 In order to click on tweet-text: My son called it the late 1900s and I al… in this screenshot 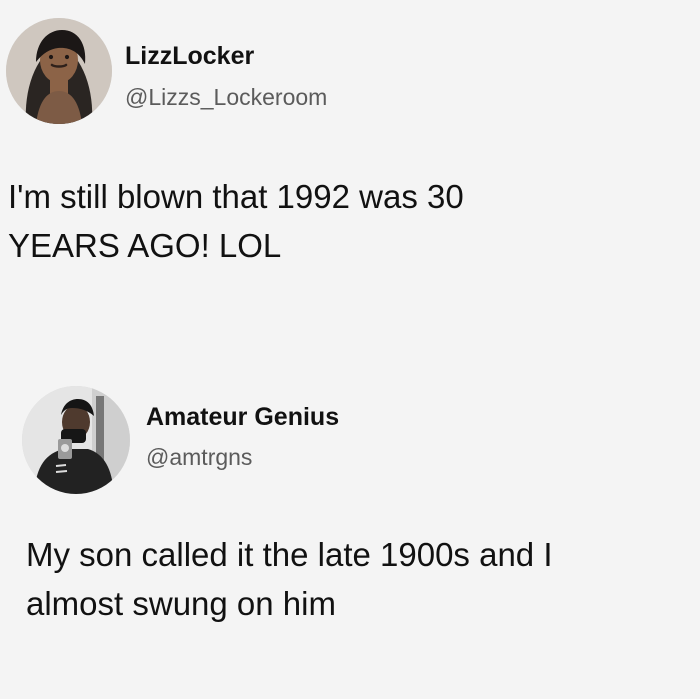, I will do `click(356, 579)`.